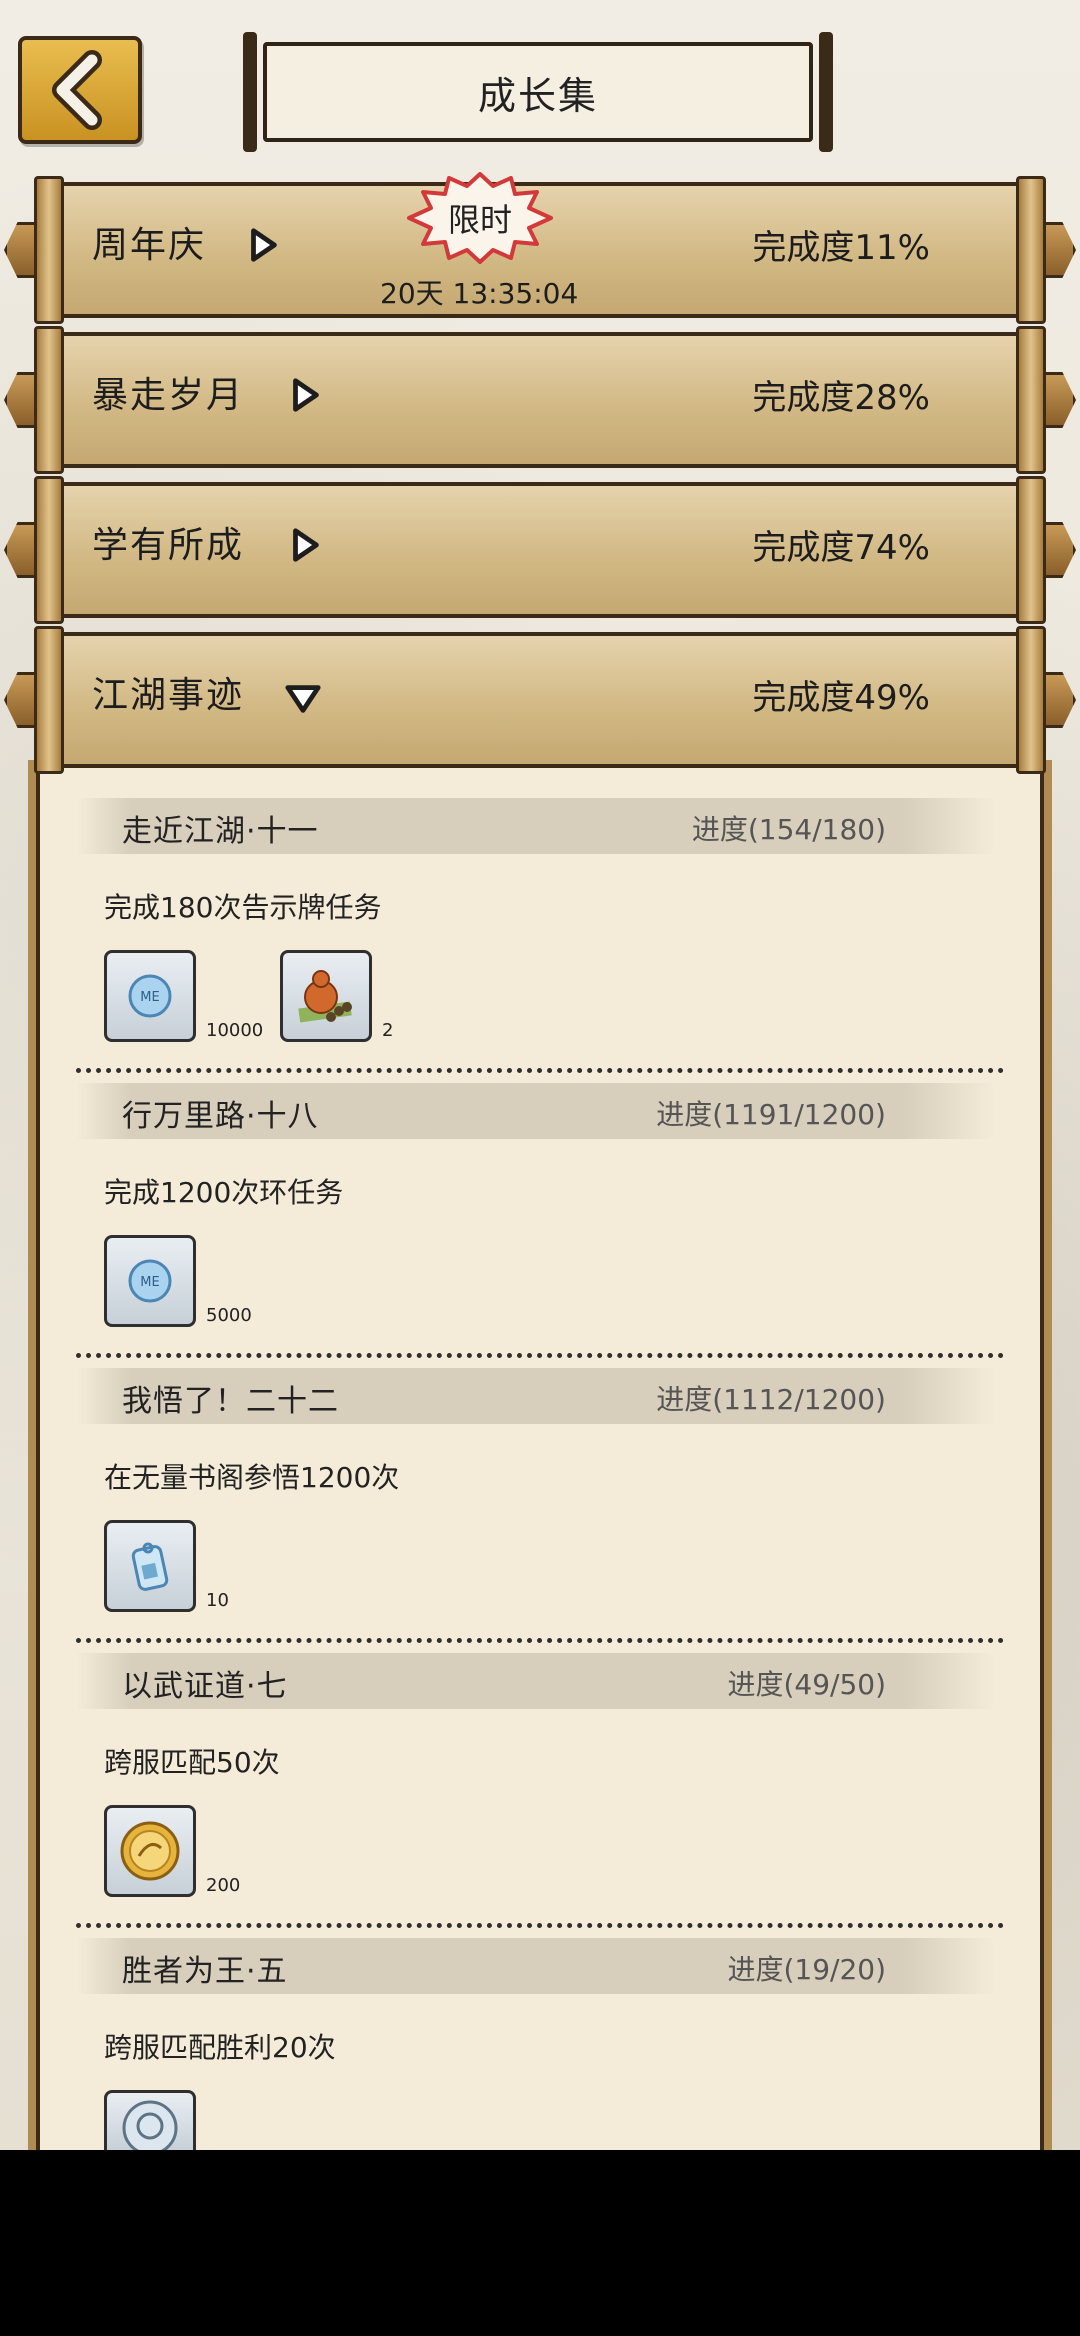 The height and width of the screenshot is (2336, 1080). I want to click on title-paper: 成长集, so click(538, 92).